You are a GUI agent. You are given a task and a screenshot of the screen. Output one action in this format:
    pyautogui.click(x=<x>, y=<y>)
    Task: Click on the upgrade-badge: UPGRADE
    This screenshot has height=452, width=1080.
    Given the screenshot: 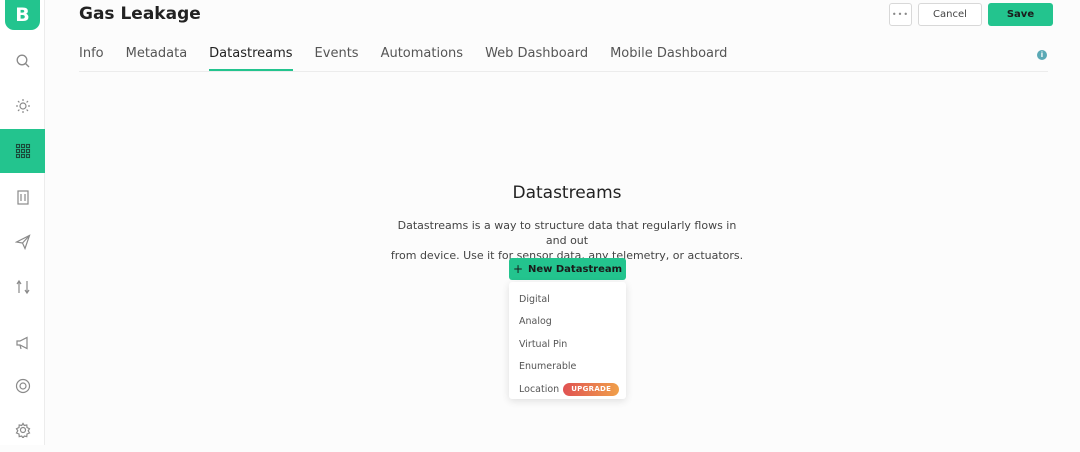 What is the action you would take?
    pyautogui.click(x=591, y=389)
    